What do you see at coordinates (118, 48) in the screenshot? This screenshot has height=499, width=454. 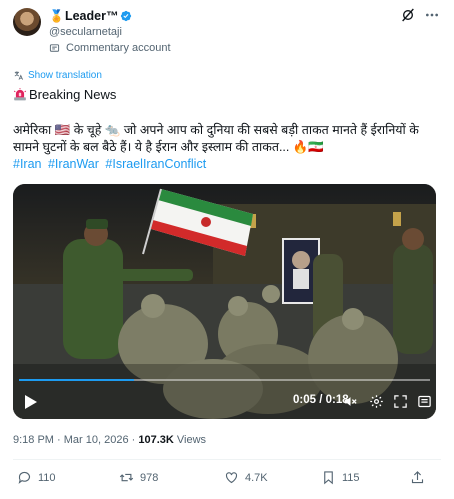 I see `commentary-label-text: Commentary account` at bounding box center [118, 48].